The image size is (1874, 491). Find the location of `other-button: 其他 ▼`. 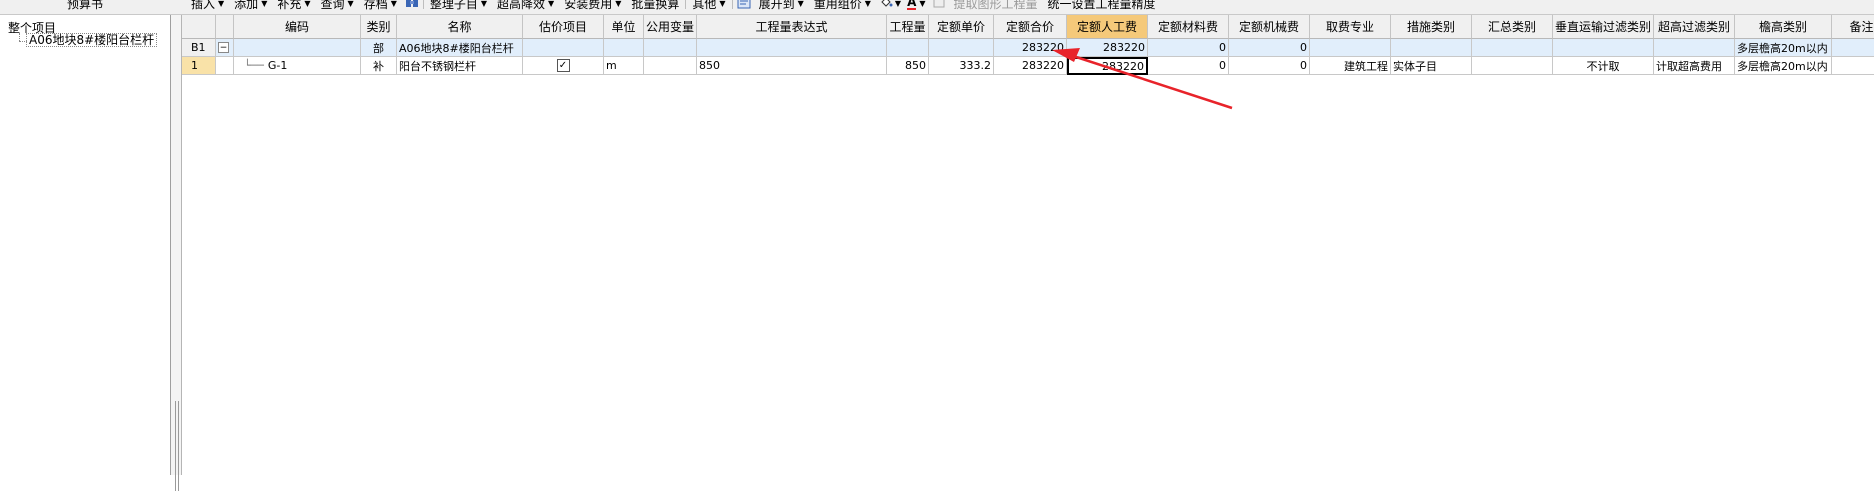

other-button: 其他 ▼ is located at coordinates (708, 6).